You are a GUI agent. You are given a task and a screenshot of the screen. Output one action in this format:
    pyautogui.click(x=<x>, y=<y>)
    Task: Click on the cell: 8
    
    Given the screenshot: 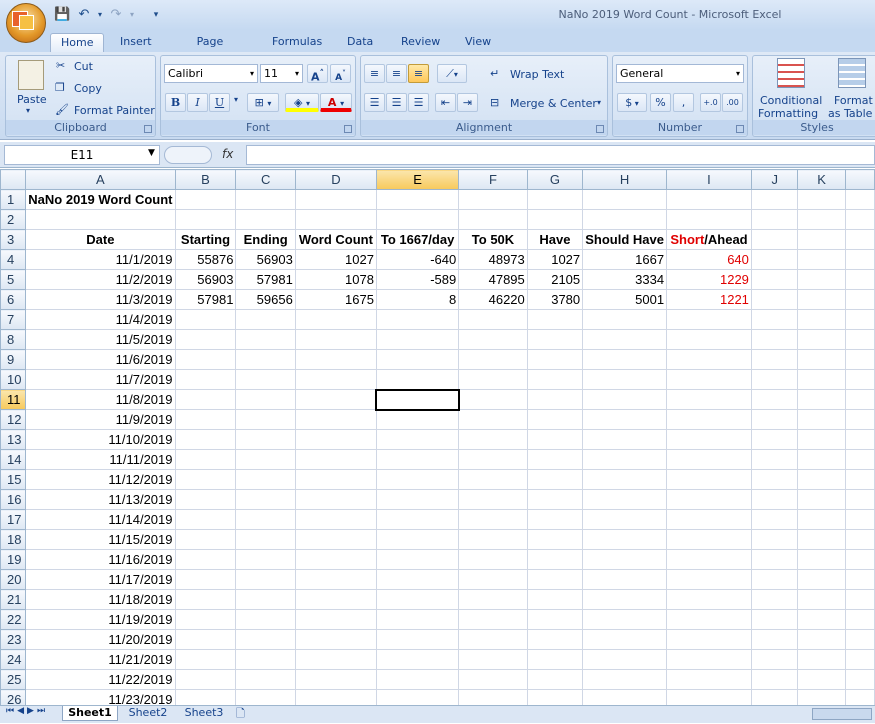 What is the action you would take?
    pyautogui.click(x=417, y=299)
    